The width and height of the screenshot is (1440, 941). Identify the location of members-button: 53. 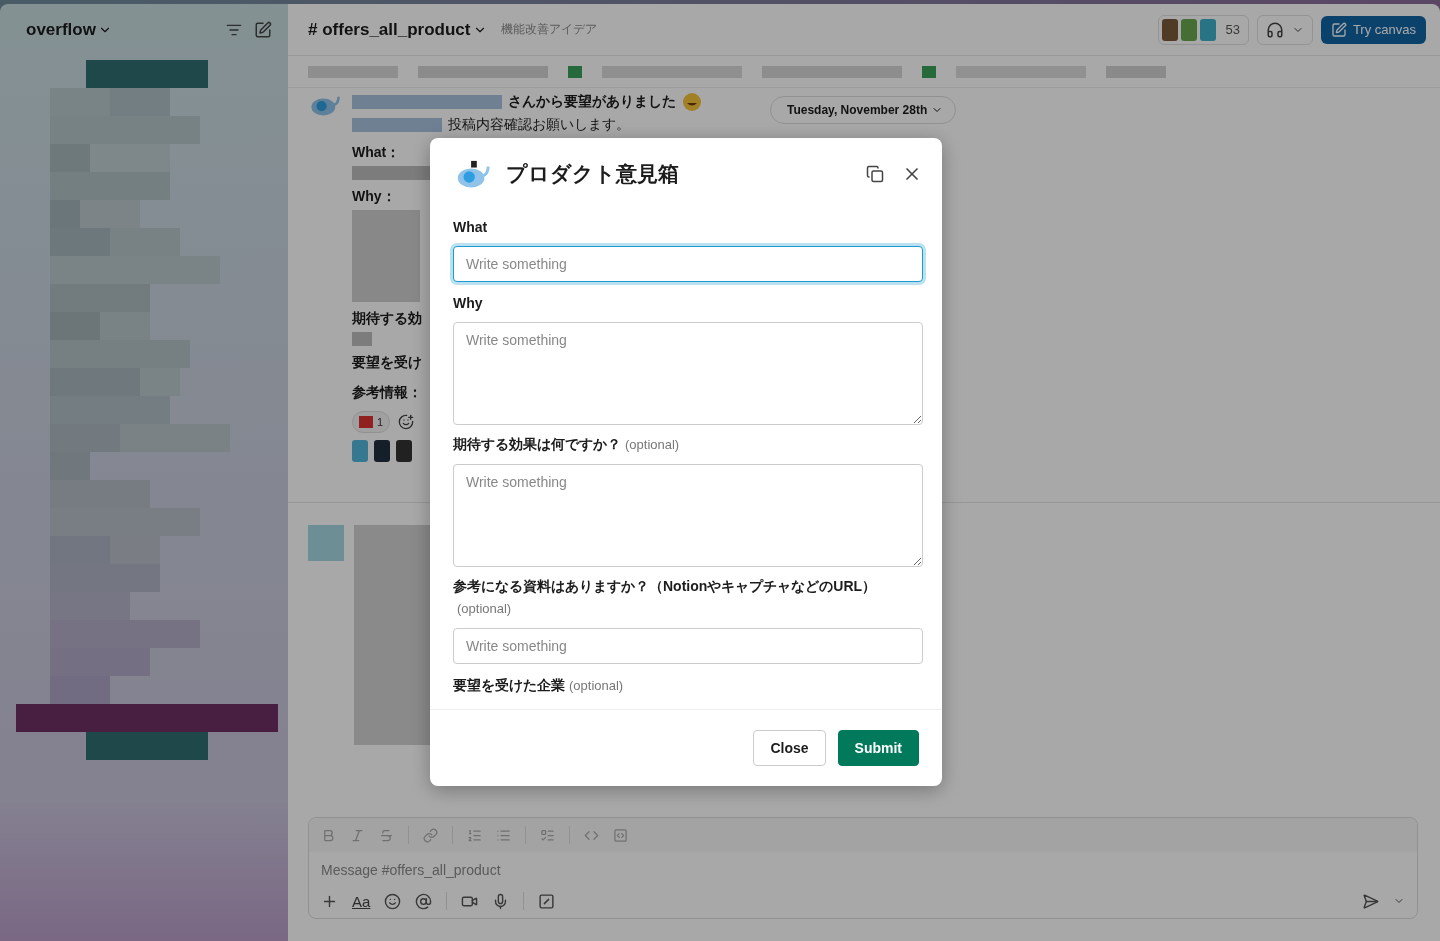
(1203, 29).